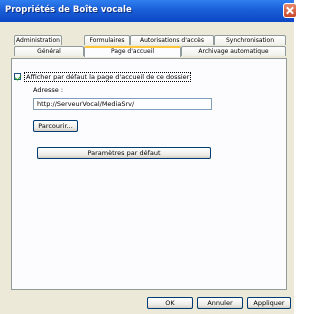  I want to click on cancel-button-label: Annuler, so click(220, 303).